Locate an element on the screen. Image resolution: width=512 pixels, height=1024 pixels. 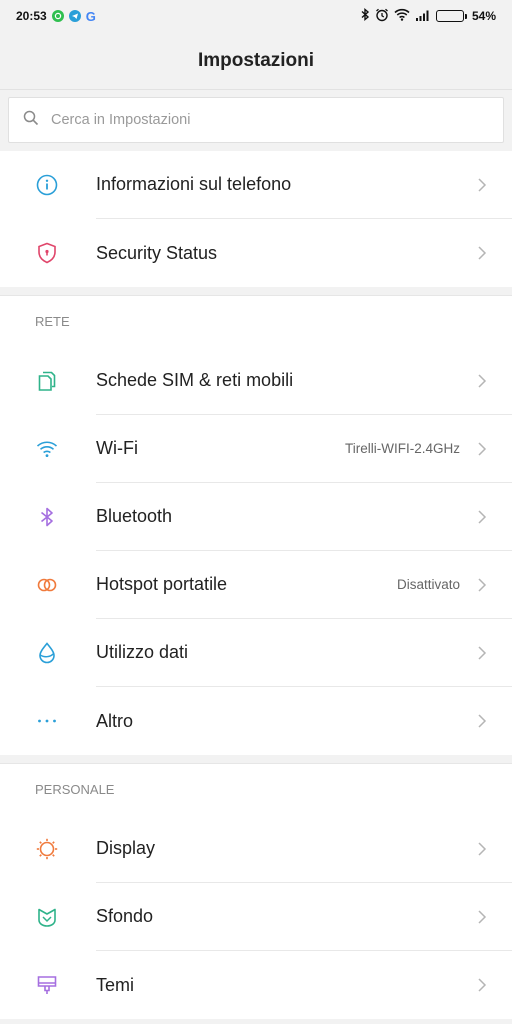
whatsapp-icon is located at coordinates (57, 16).